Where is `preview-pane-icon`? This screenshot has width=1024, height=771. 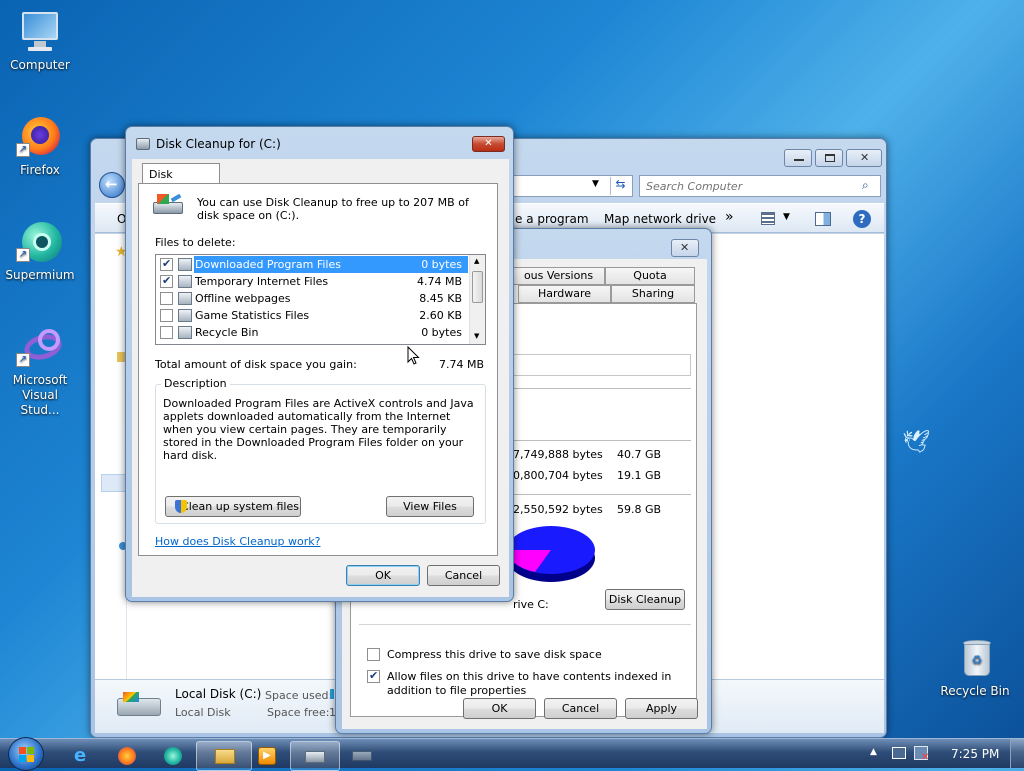 preview-pane-icon is located at coordinates (823, 219).